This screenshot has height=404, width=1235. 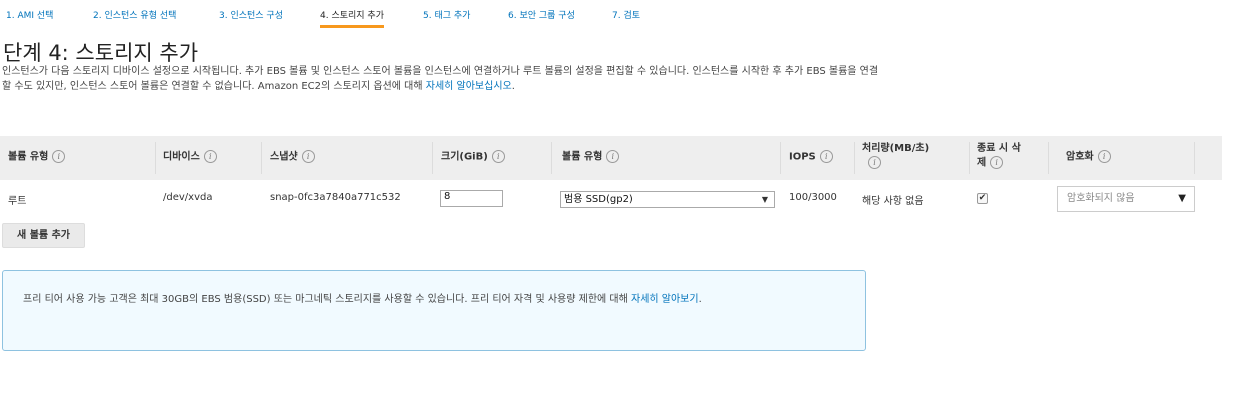 I want to click on header-device: 디바이스 i, so click(x=190, y=157).